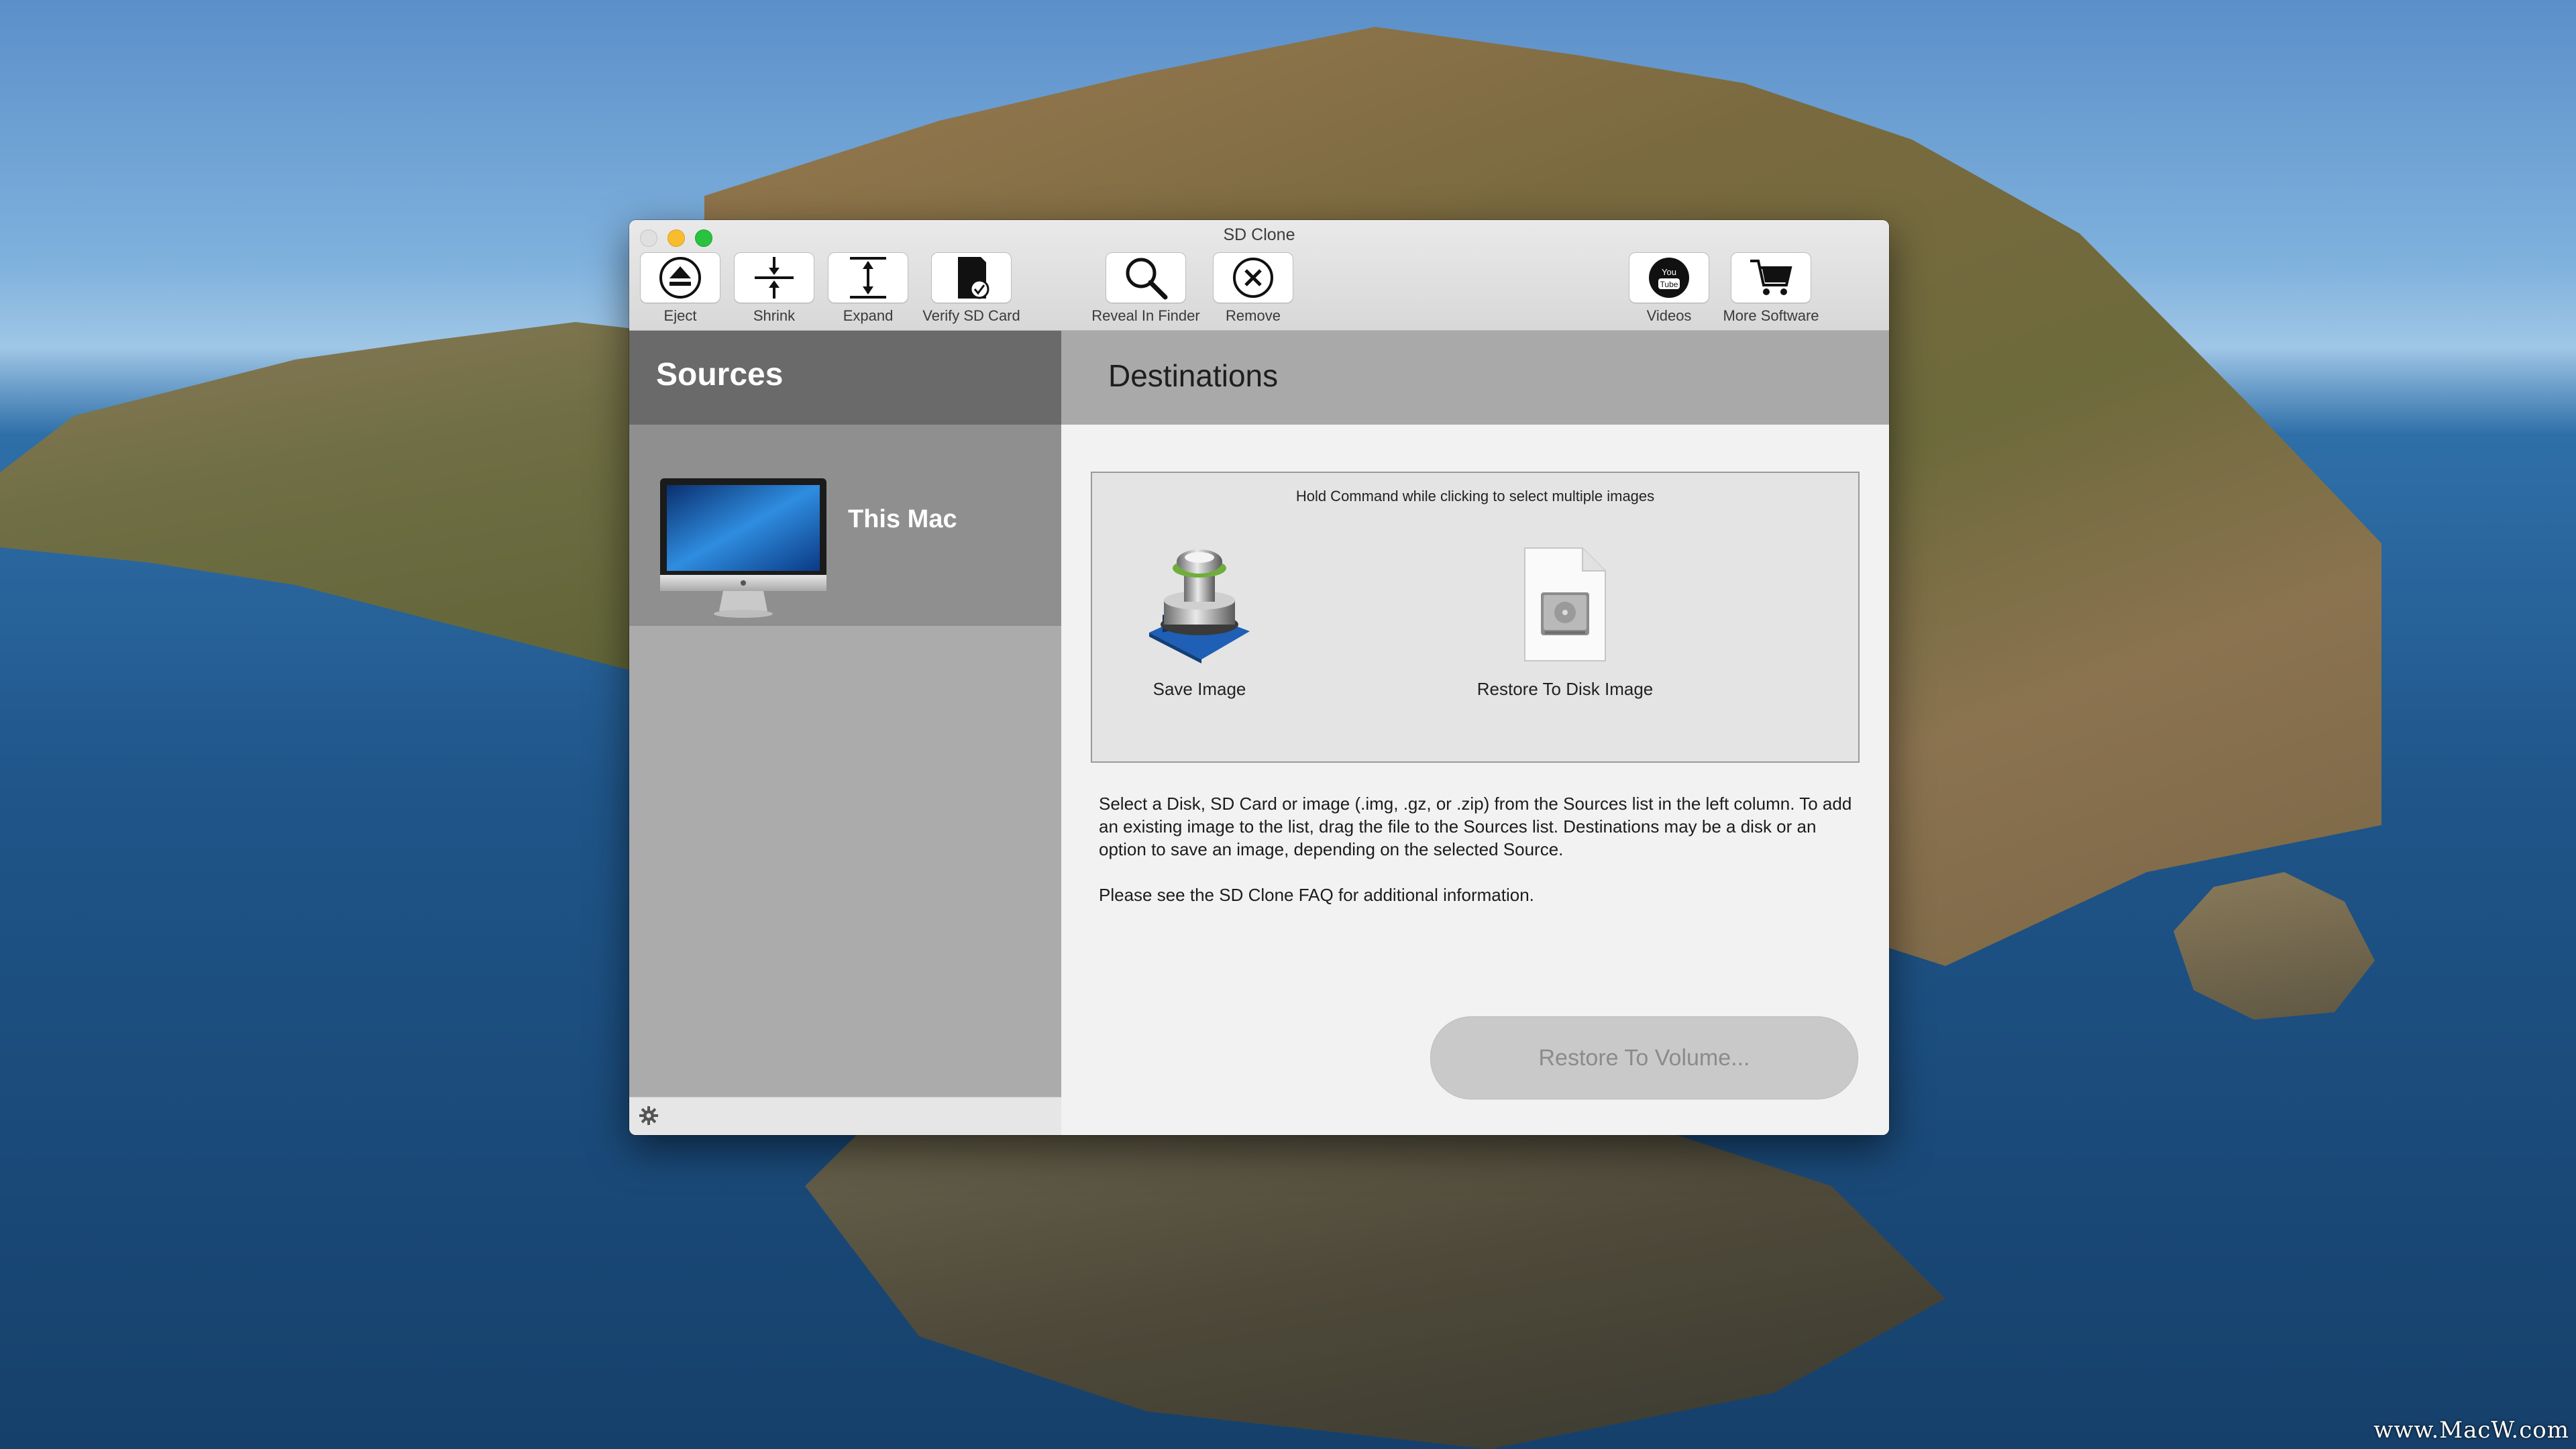 This screenshot has width=2576, height=1449. What do you see at coordinates (1565, 604) in the screenshot?
I see `disk-image-document-icon` at bounding box center [1565, 604].